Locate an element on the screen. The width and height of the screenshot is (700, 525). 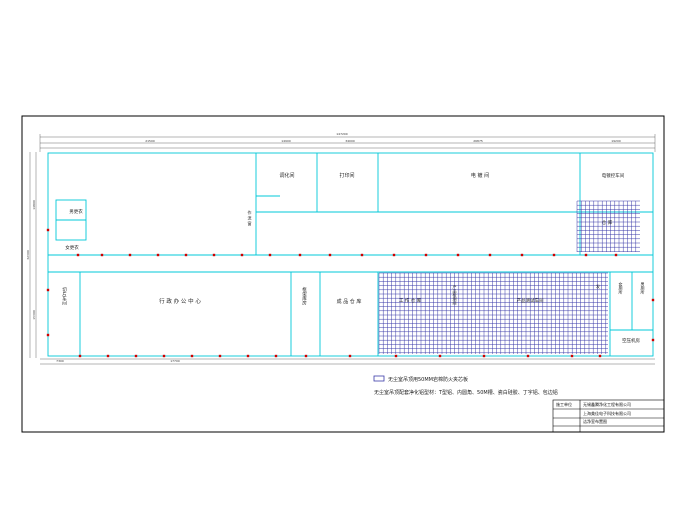
title-row2-value: 上海美佳电子科技有限公司 is located at coordinates (607, 413).